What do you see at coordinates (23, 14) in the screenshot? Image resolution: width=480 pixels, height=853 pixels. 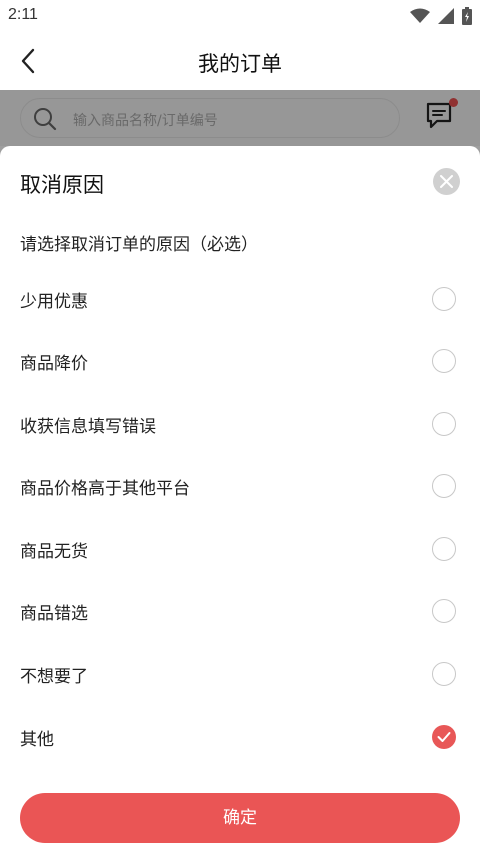 I see `status-time: 2:11` at bounding box center [23, 14].